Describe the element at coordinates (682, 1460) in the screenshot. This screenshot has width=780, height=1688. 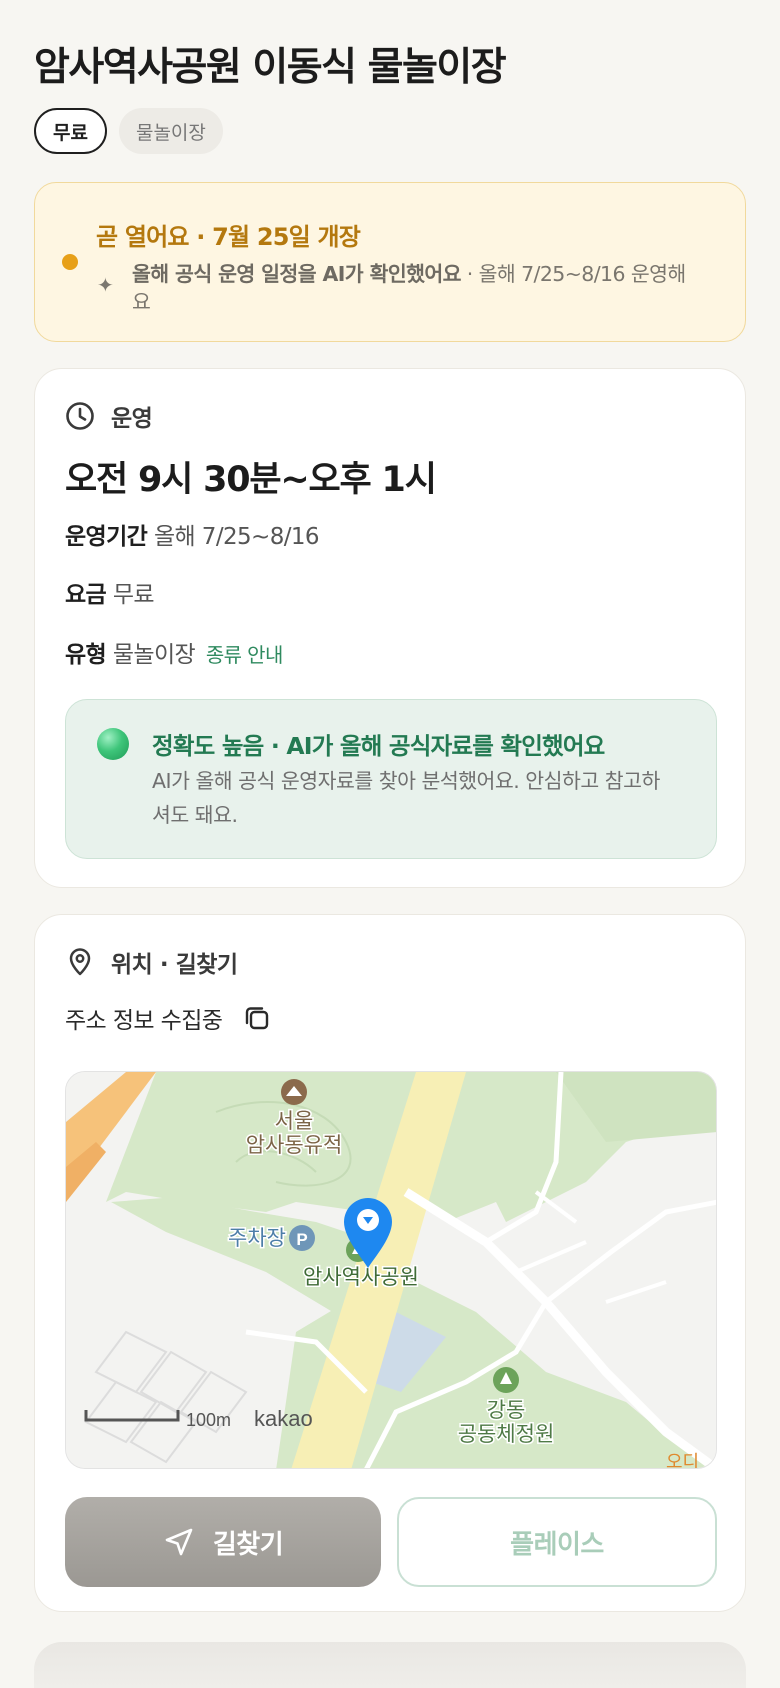
I see `edge-label: 오디` at that location.